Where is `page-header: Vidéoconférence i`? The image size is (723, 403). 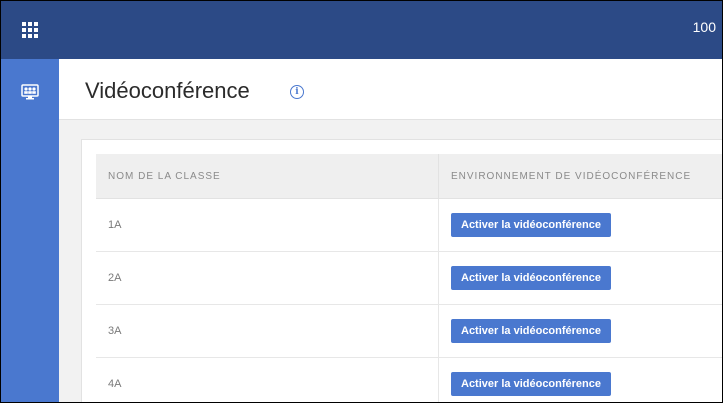
page-header: Vidéoconférence i is located at coordinates (390, 89).